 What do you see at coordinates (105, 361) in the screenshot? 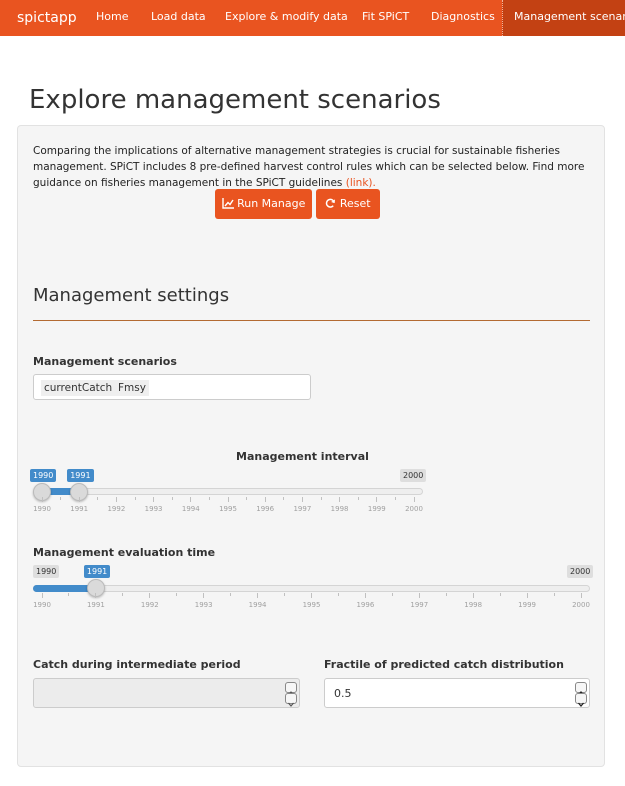
I see `scenarios-label: Management scenarios` at bounding box center [105, 361].